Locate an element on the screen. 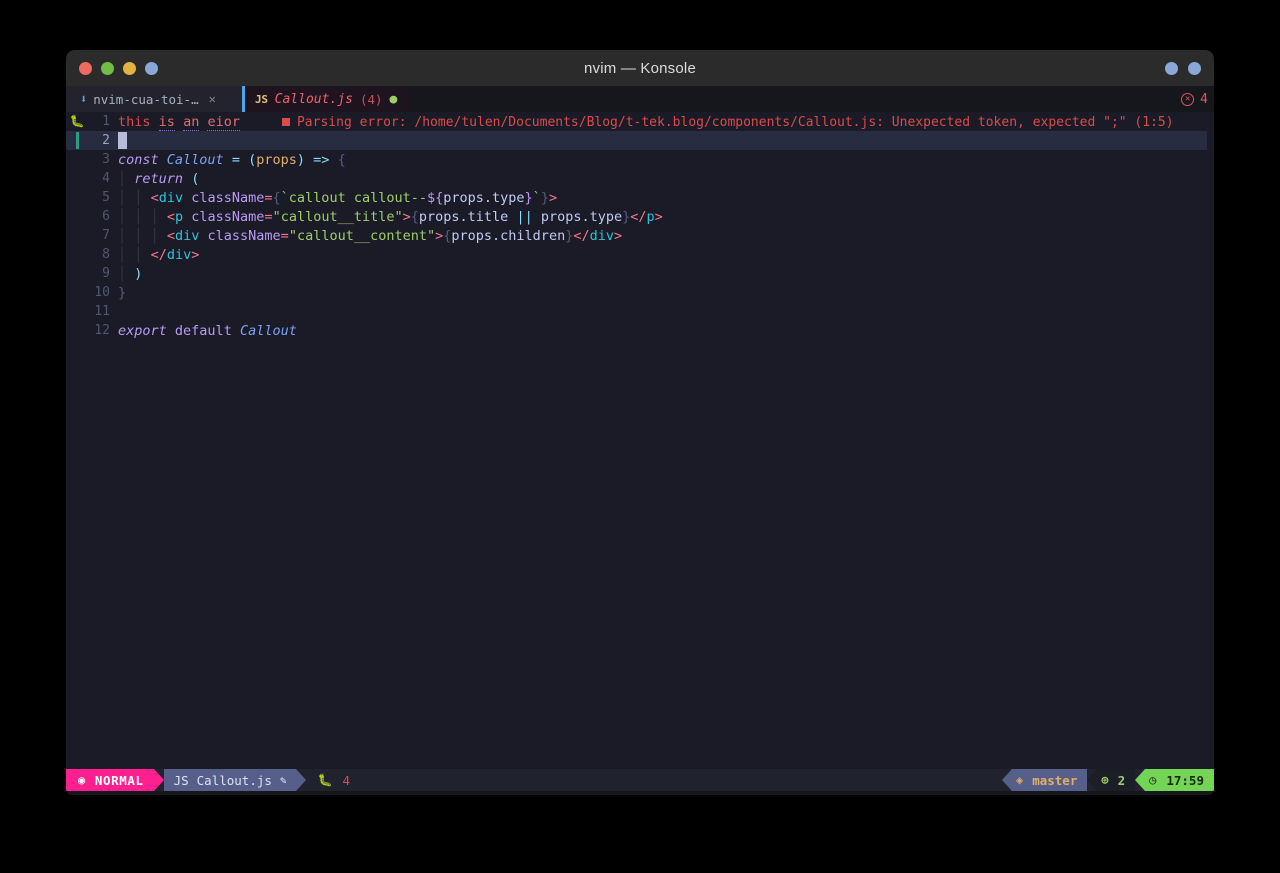  window-controls is located at coordinates (112, 68).